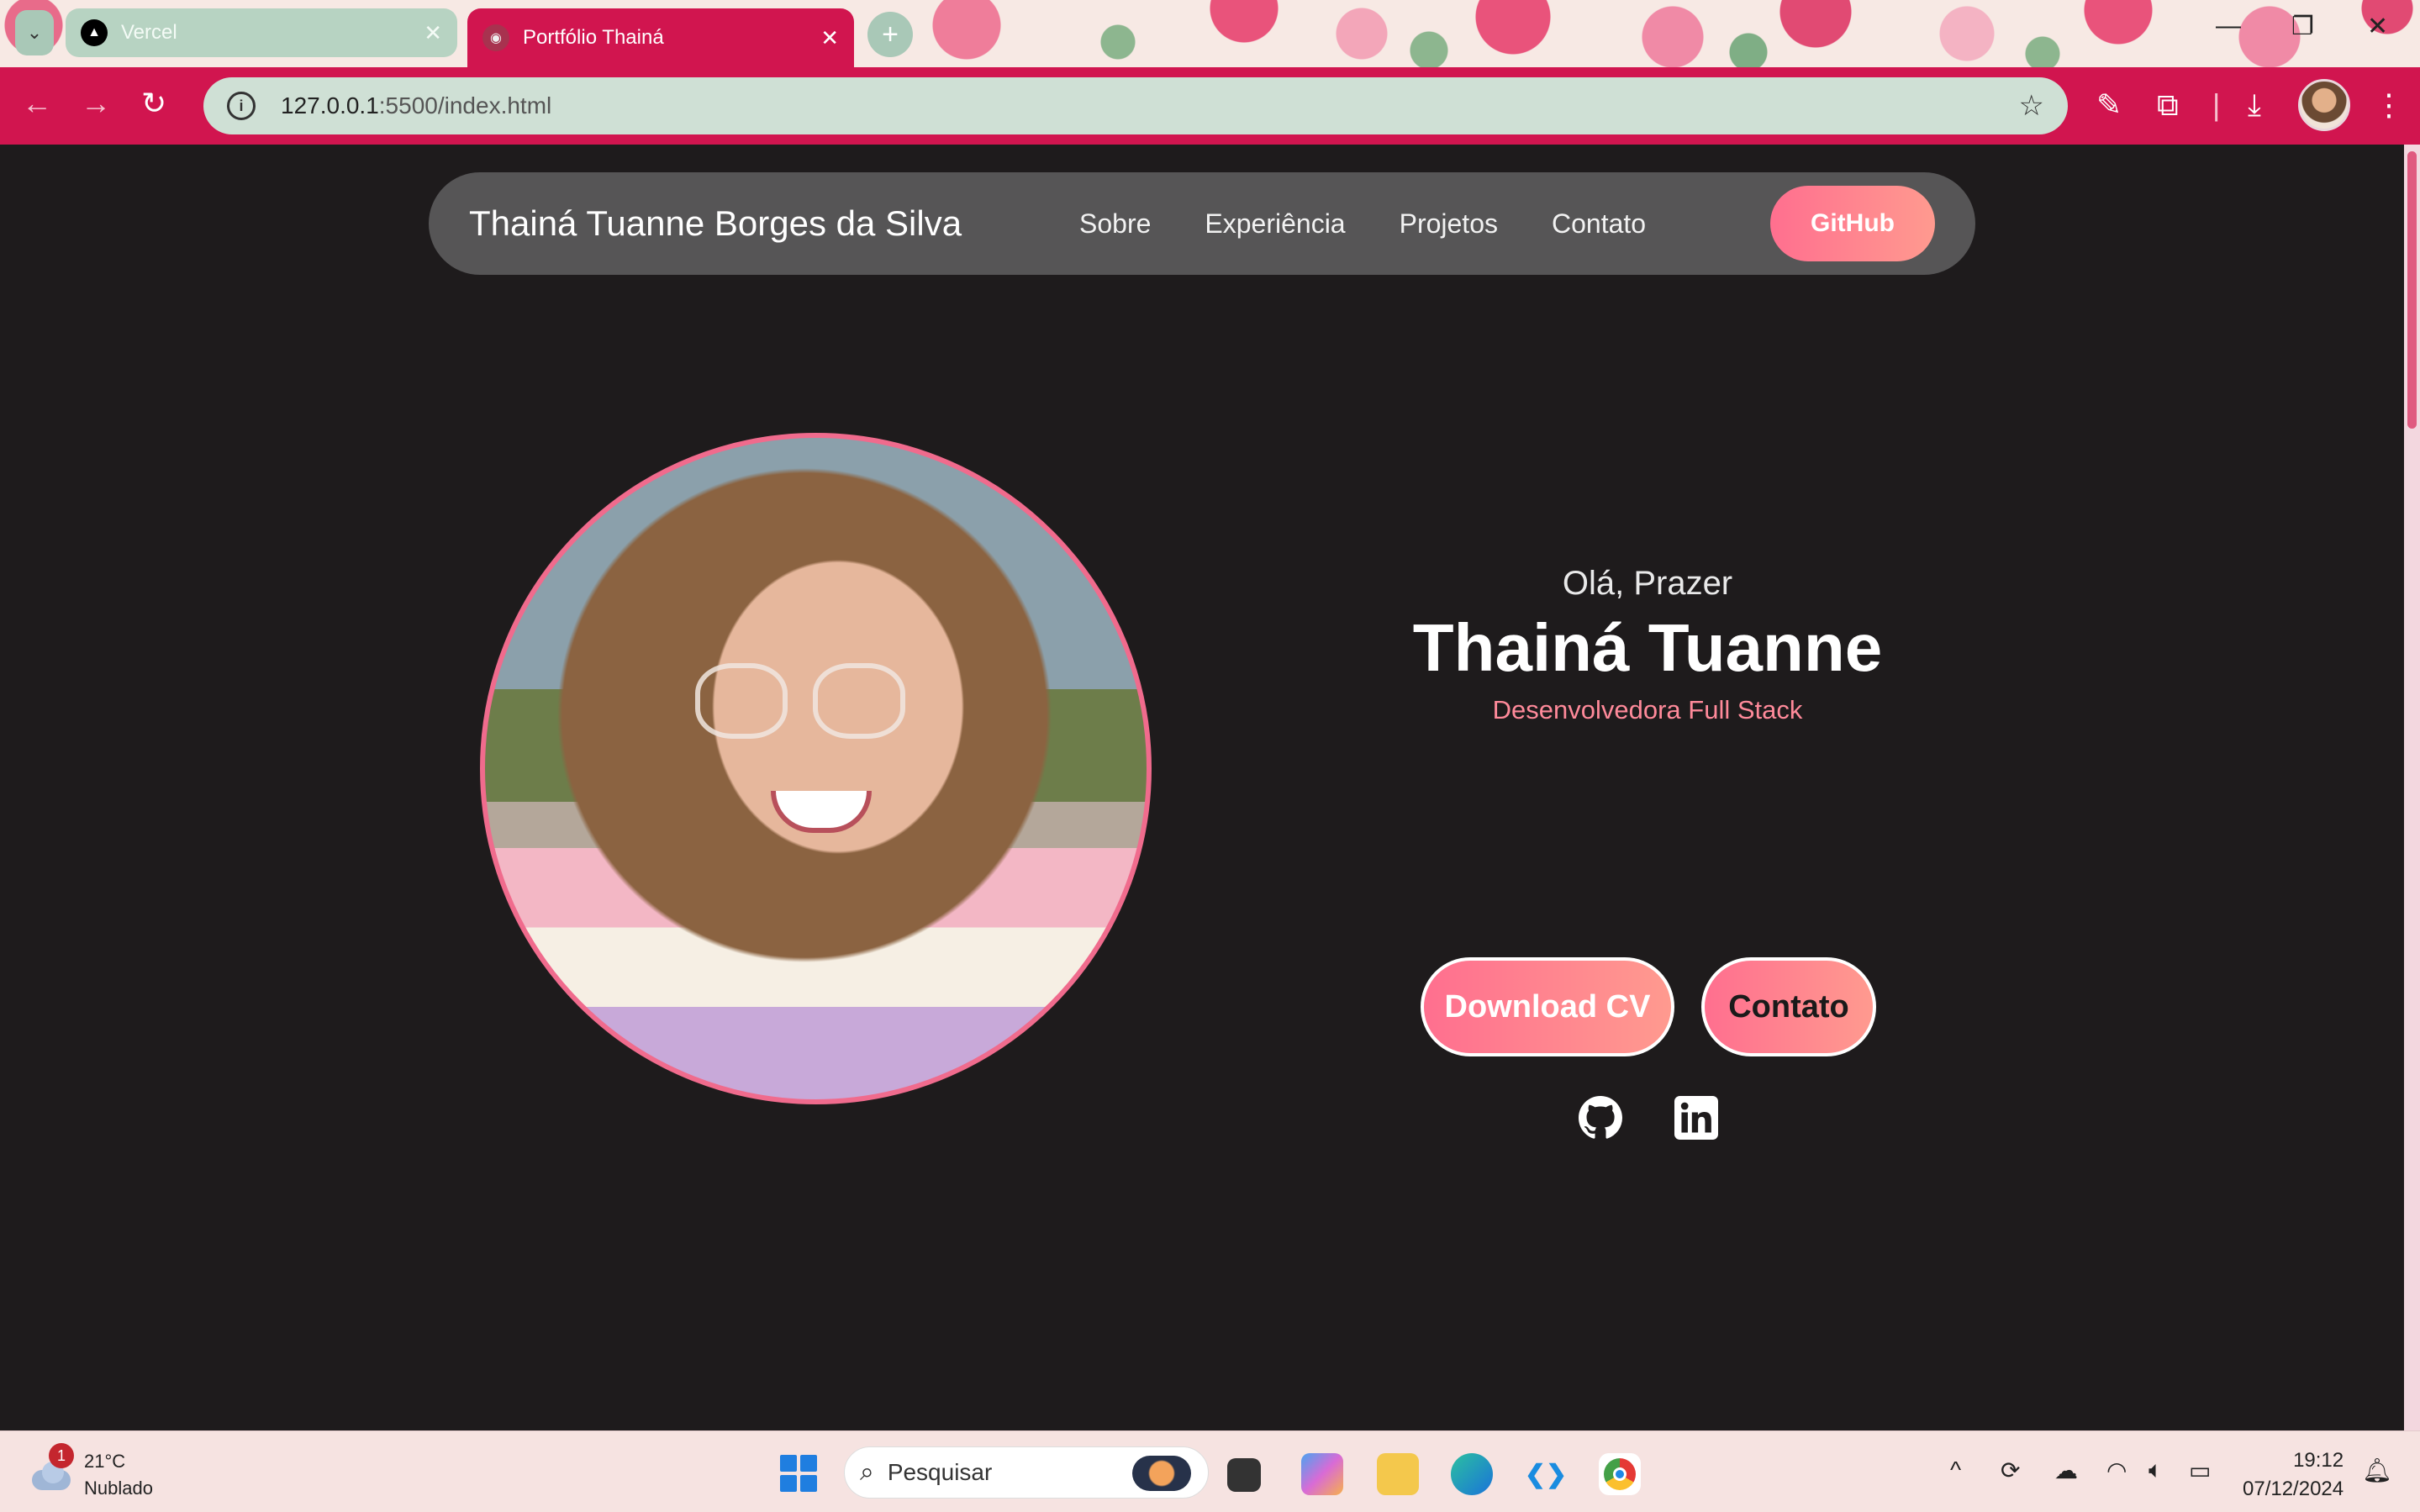  Describe the element at coordinates (798, 1474) in the screenshot. I see `windows-start-icon` at that location.